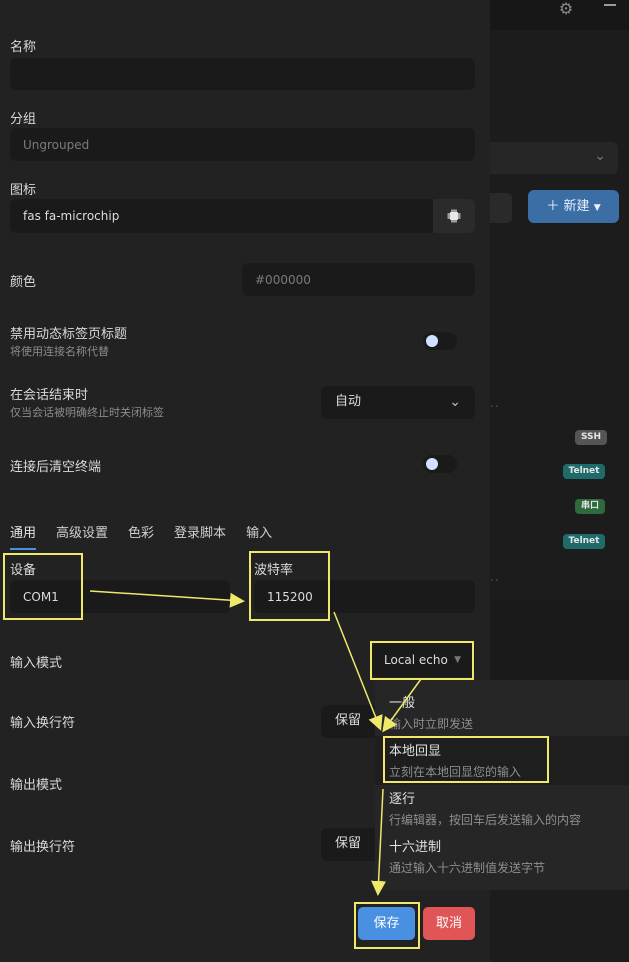 This screenshot has width=629, height=962. Describe the element at coordinates (167, 599) in the screenshot. I see `arrow-device-to-baud` at that location.